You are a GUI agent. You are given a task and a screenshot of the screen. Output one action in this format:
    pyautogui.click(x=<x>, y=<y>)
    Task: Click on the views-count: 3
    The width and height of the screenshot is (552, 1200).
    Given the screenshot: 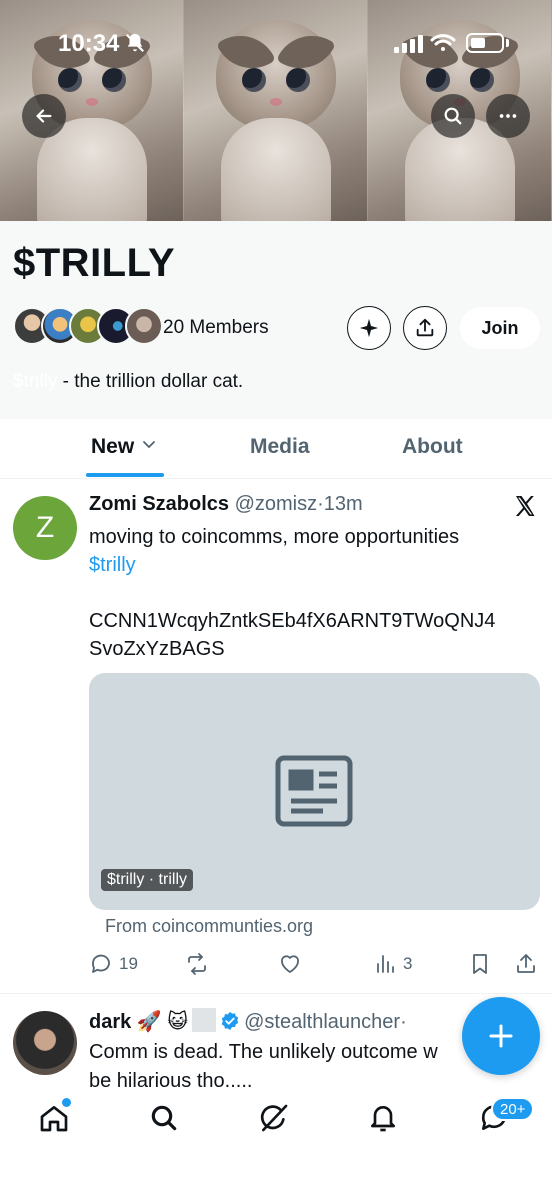 What is the action you would take?
    pyautogui.click(x=408, y=963)
    